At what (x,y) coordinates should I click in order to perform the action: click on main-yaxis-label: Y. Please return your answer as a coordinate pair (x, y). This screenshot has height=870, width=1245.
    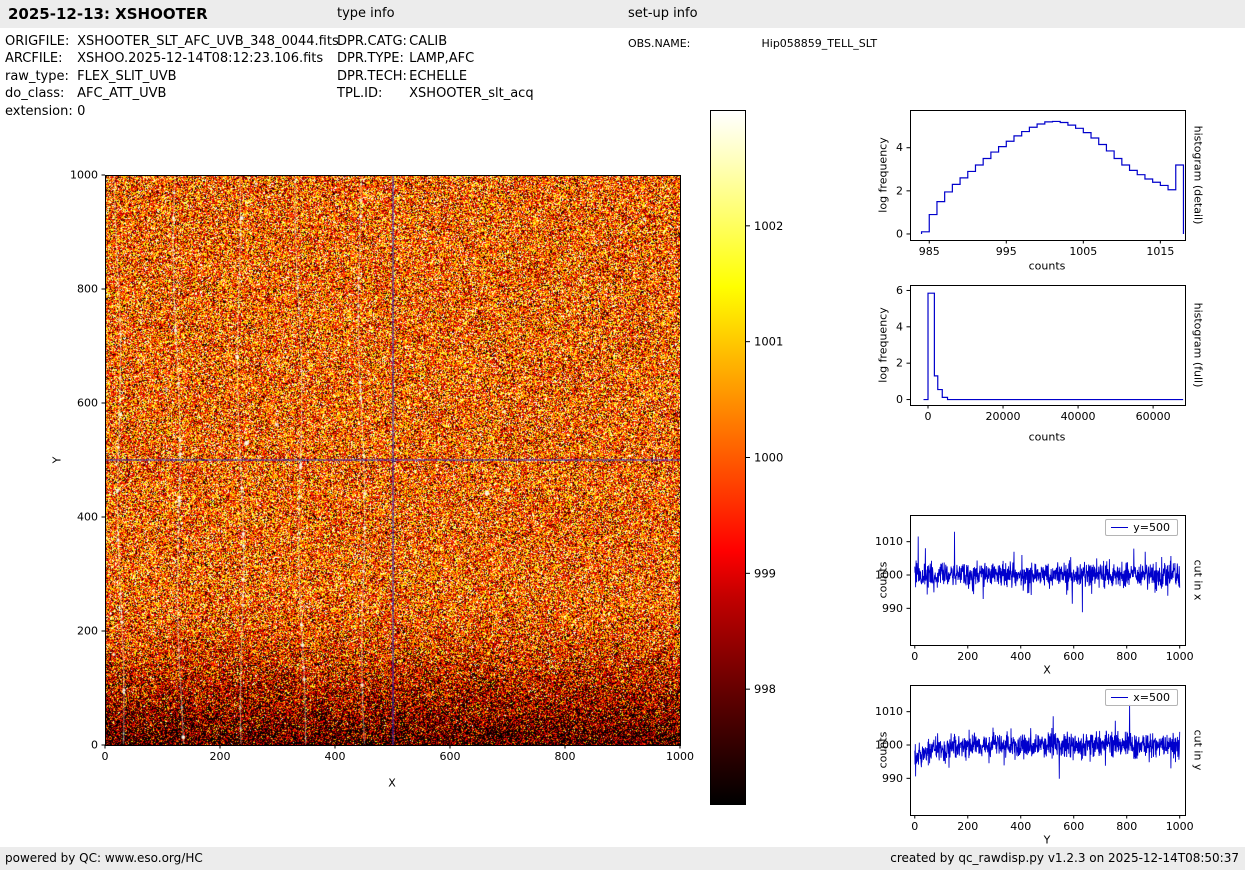
    Looking at the image, I should click on (57, 460).